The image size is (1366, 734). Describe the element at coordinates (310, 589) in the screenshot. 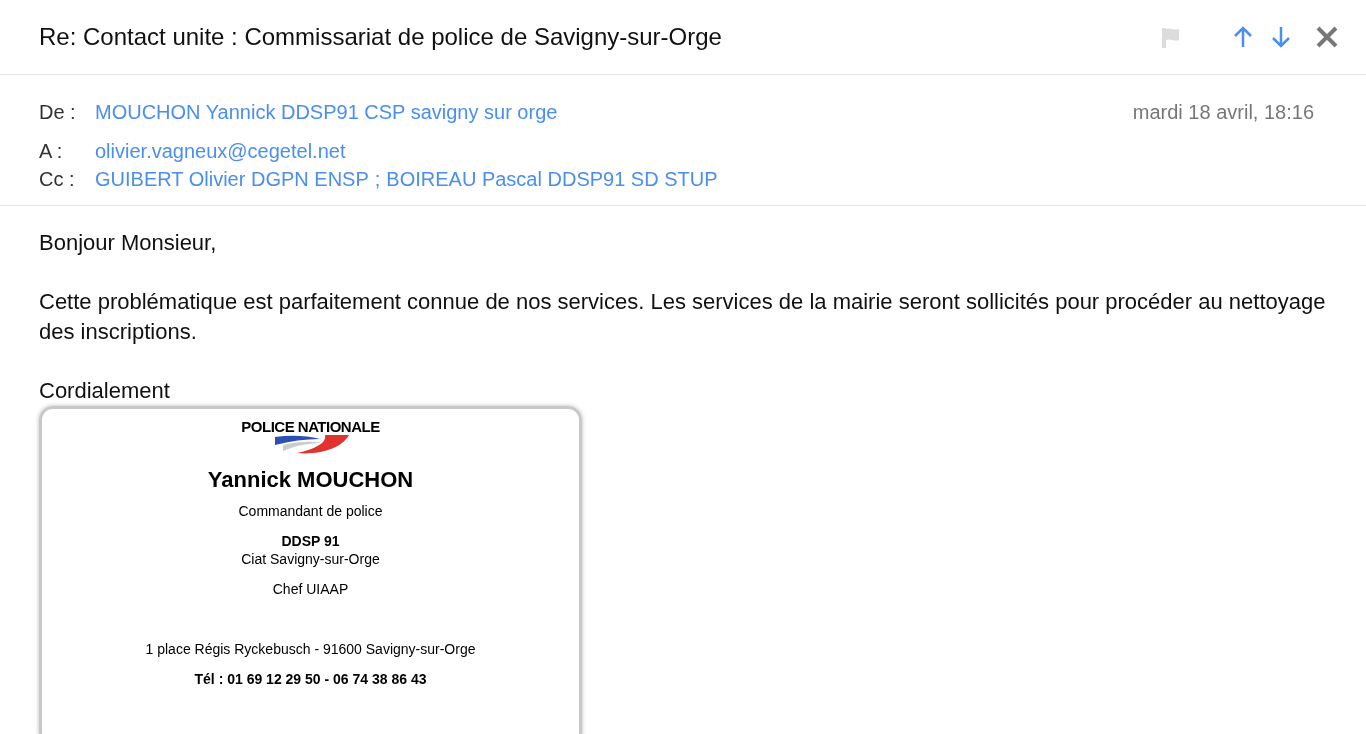

I see `signature-role: Chef UIAAP` at that location.